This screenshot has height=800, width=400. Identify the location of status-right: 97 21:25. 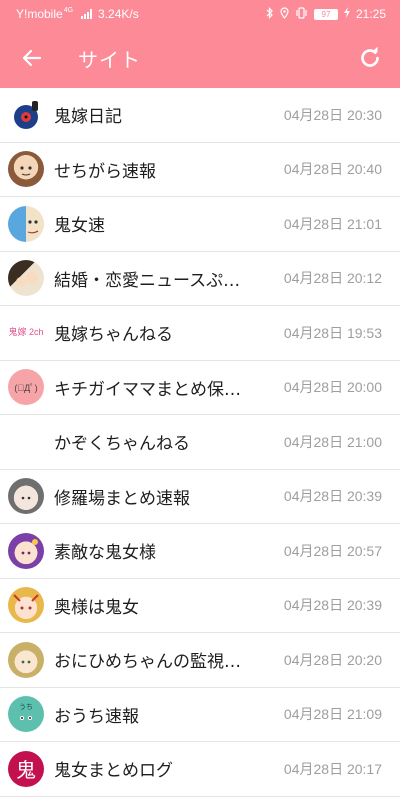
(326, 14).